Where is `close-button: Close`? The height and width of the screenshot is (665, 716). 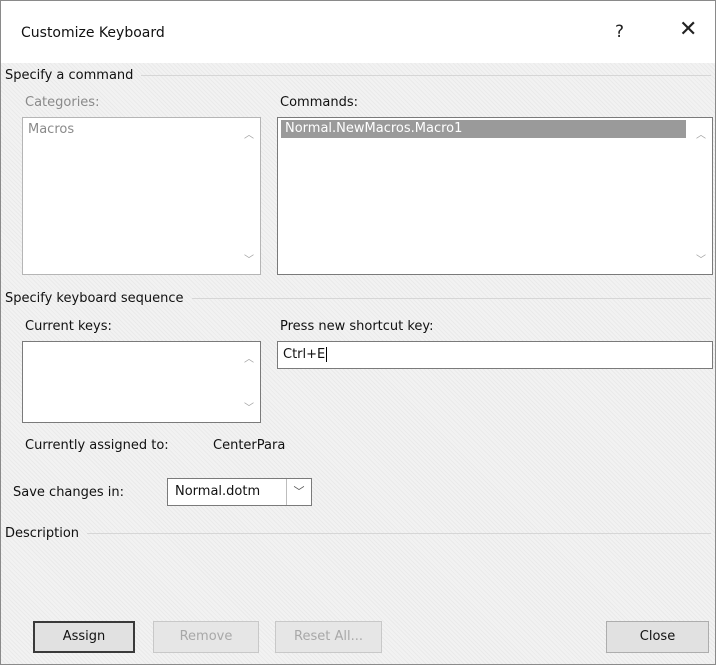
close-button: Close is located at coordinates (657, 637).